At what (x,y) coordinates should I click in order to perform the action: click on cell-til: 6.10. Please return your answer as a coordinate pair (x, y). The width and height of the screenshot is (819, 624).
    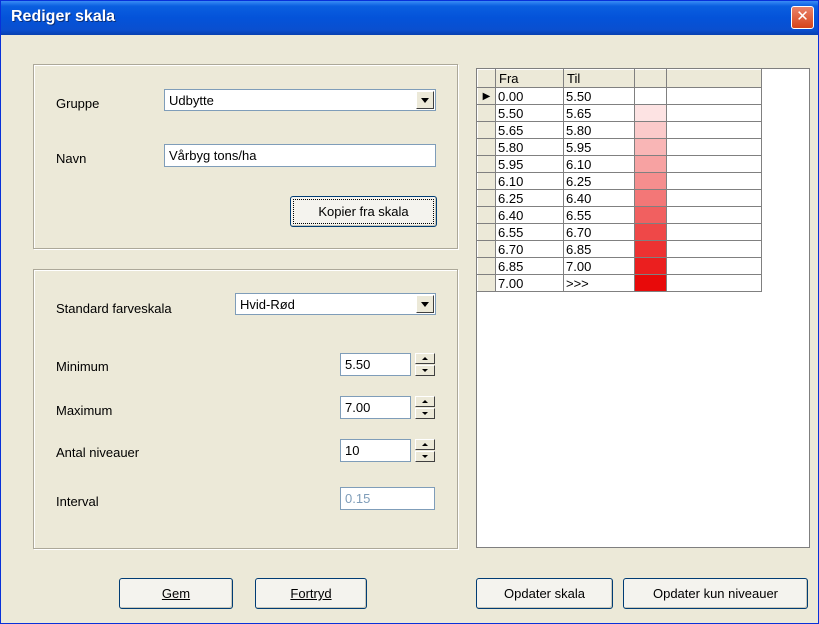
    Looking at the image, I should click on (599, 164).